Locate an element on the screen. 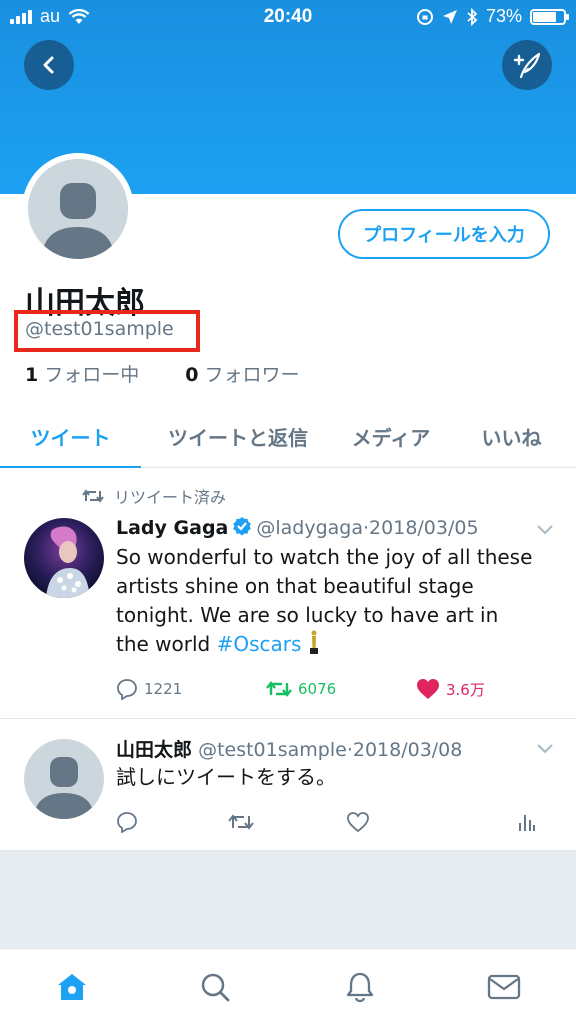 The width and height of the screenshot is (576, 1024). tweet-author-handle: @ladygaga is located at coordinates (310, 528).